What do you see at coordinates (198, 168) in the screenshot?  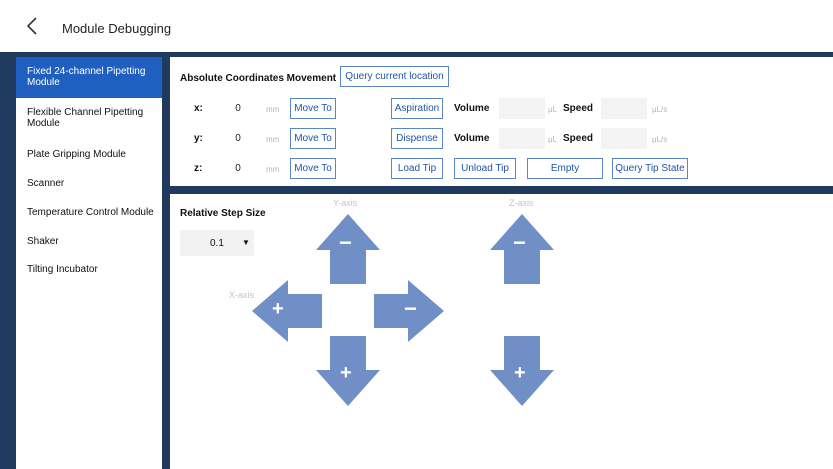 I see `axis-label-z: z:` at bounding box center [198, 168].